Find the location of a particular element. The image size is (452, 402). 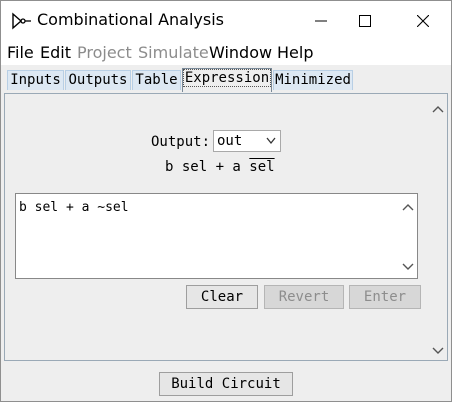

build-circuit-button: Build Circuit is located at coordinates (226, 384).